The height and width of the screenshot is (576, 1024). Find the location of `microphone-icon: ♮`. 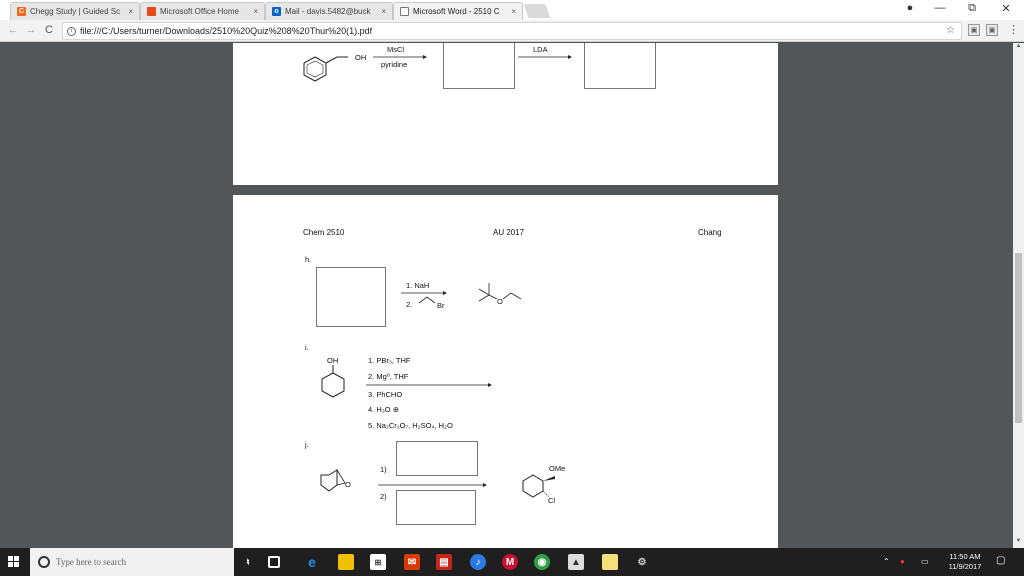

microphone-icon: ♮ is located at coordinates (248, 562).